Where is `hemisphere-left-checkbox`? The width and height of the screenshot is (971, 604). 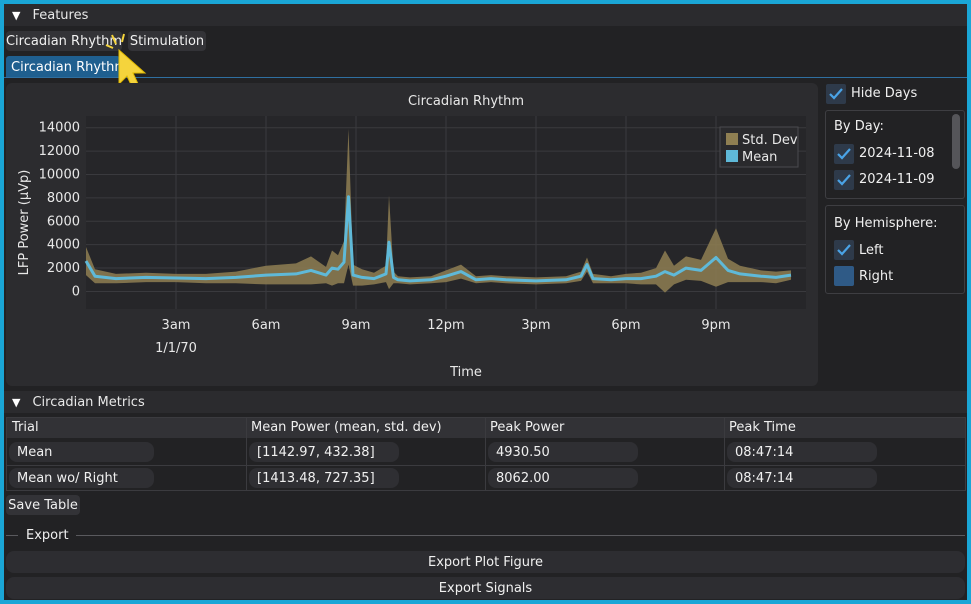 hemisphere-left-checkbox is located at coordinates (844, 250).